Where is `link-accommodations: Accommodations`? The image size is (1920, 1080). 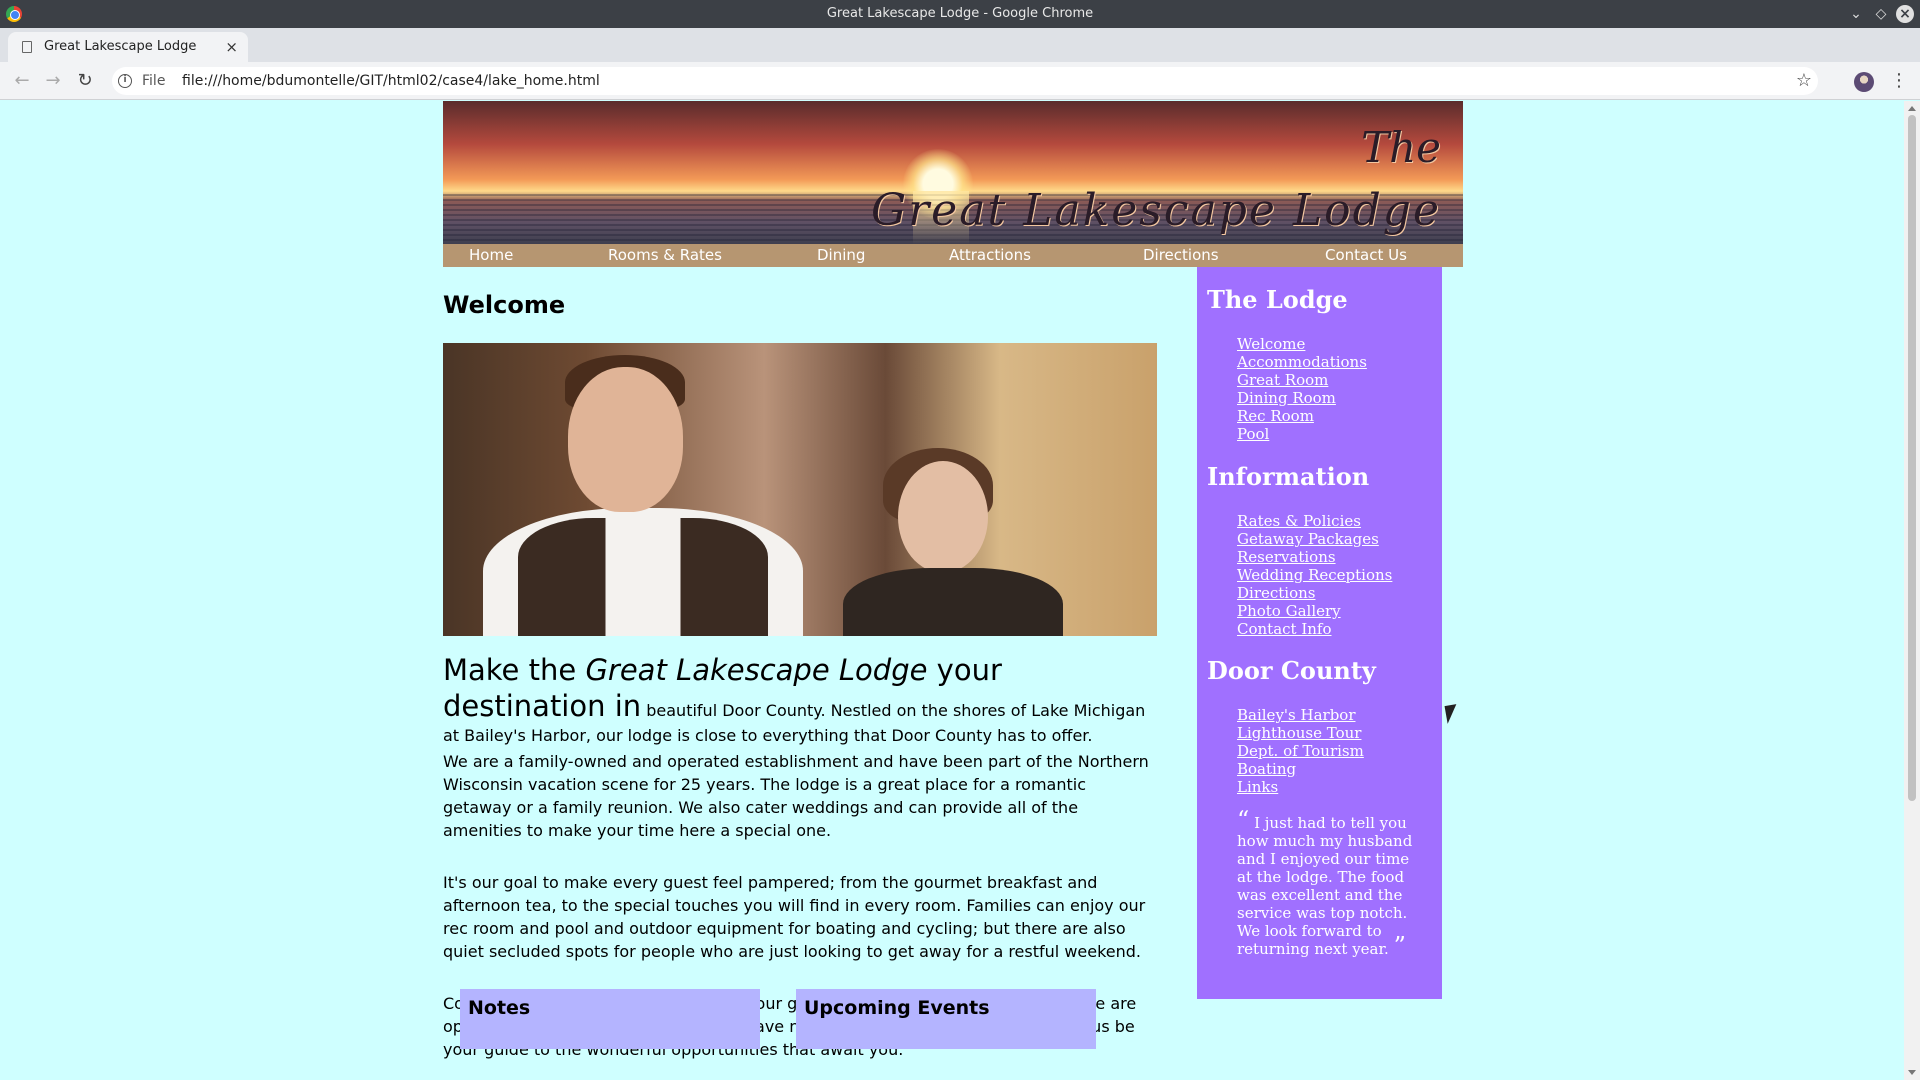
link-accommodations: Accommodations is located at coordinates (1302, 362).